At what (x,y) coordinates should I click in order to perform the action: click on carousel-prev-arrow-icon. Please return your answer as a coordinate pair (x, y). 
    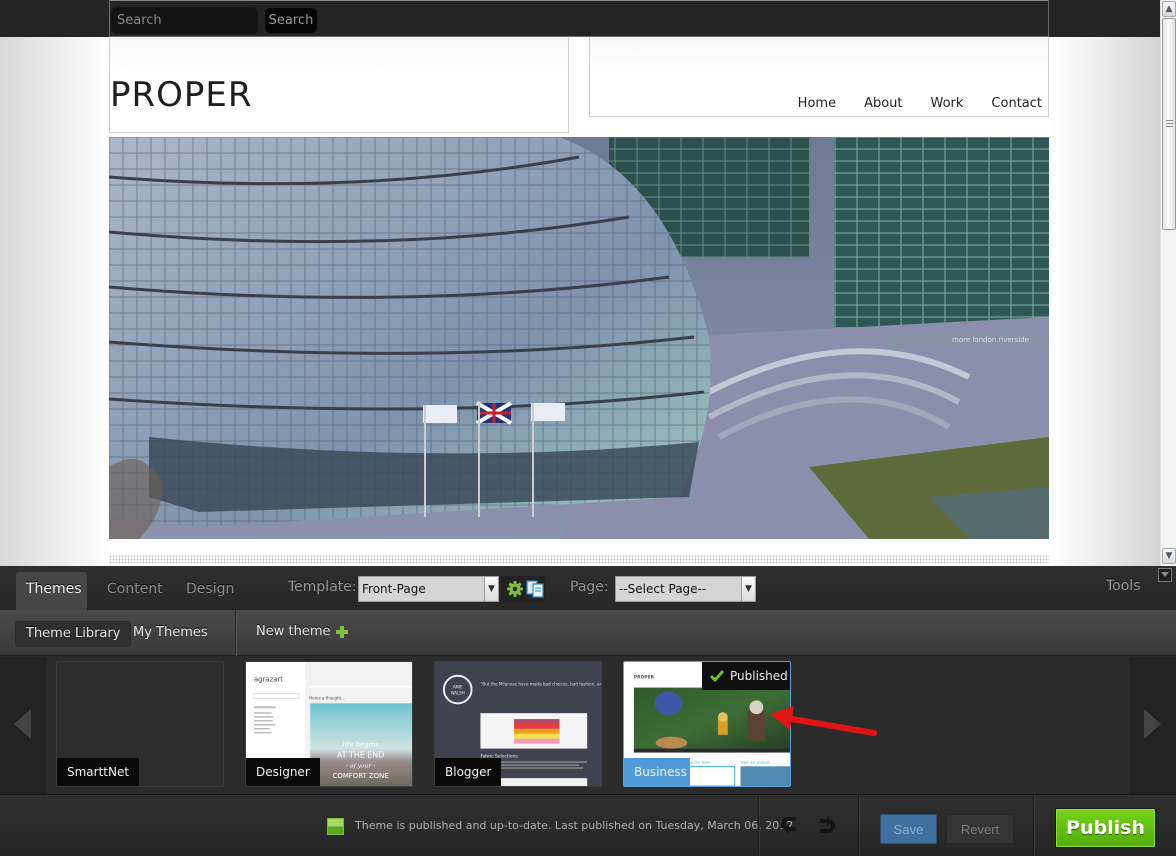
    Looking at the image, I should click on (23, 725).